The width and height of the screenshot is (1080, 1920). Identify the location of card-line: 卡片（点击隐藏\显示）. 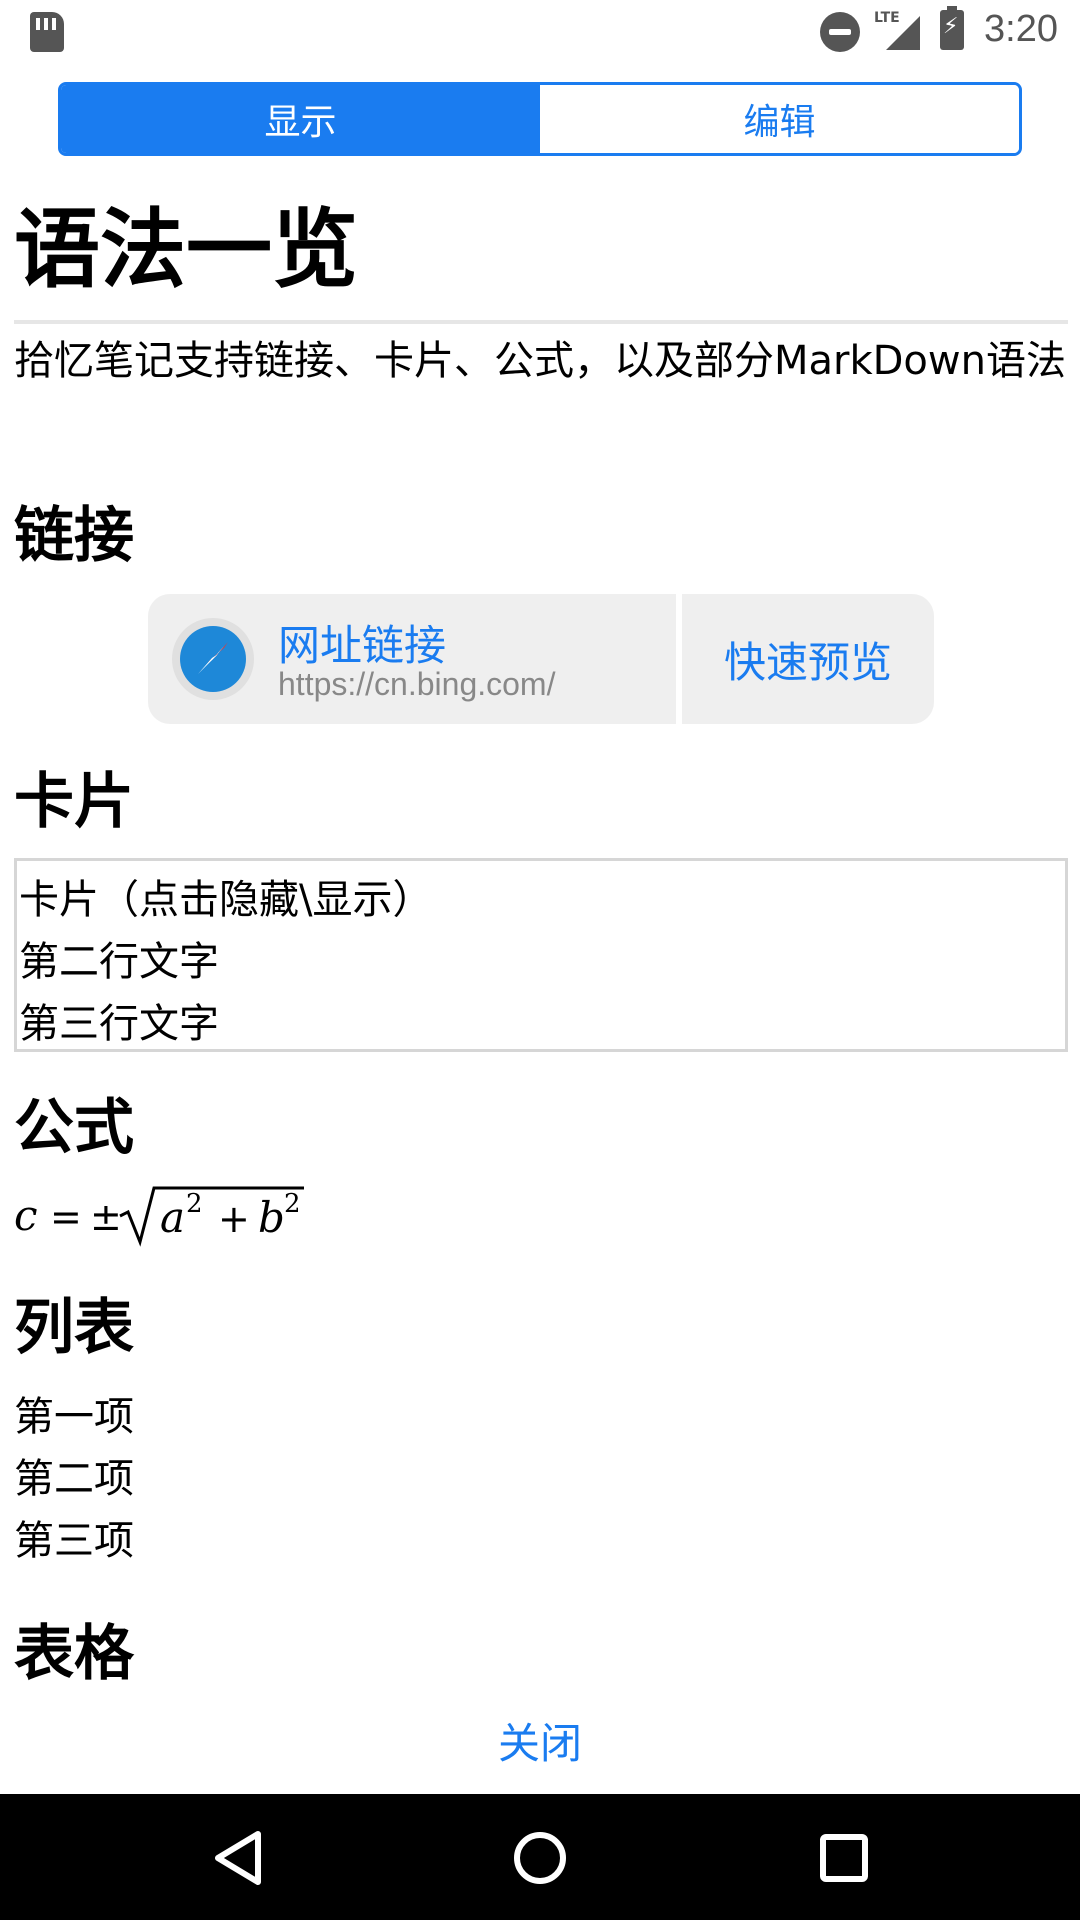
(226, 900).